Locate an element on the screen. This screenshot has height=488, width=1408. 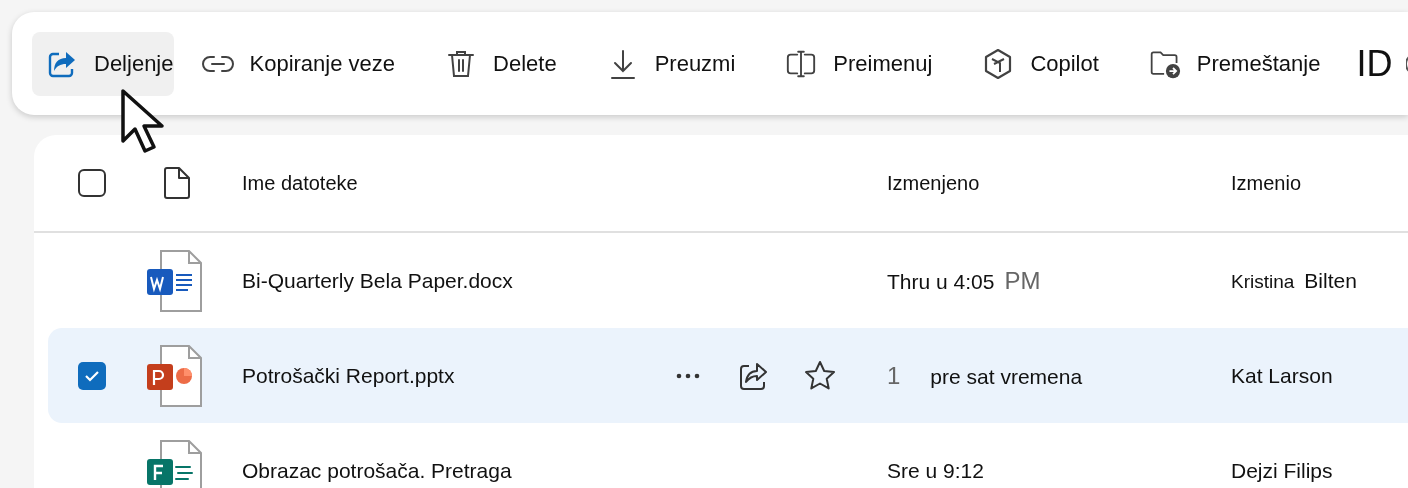
modified-by: Dejzi Filips is located at coordinates (1282, 470).